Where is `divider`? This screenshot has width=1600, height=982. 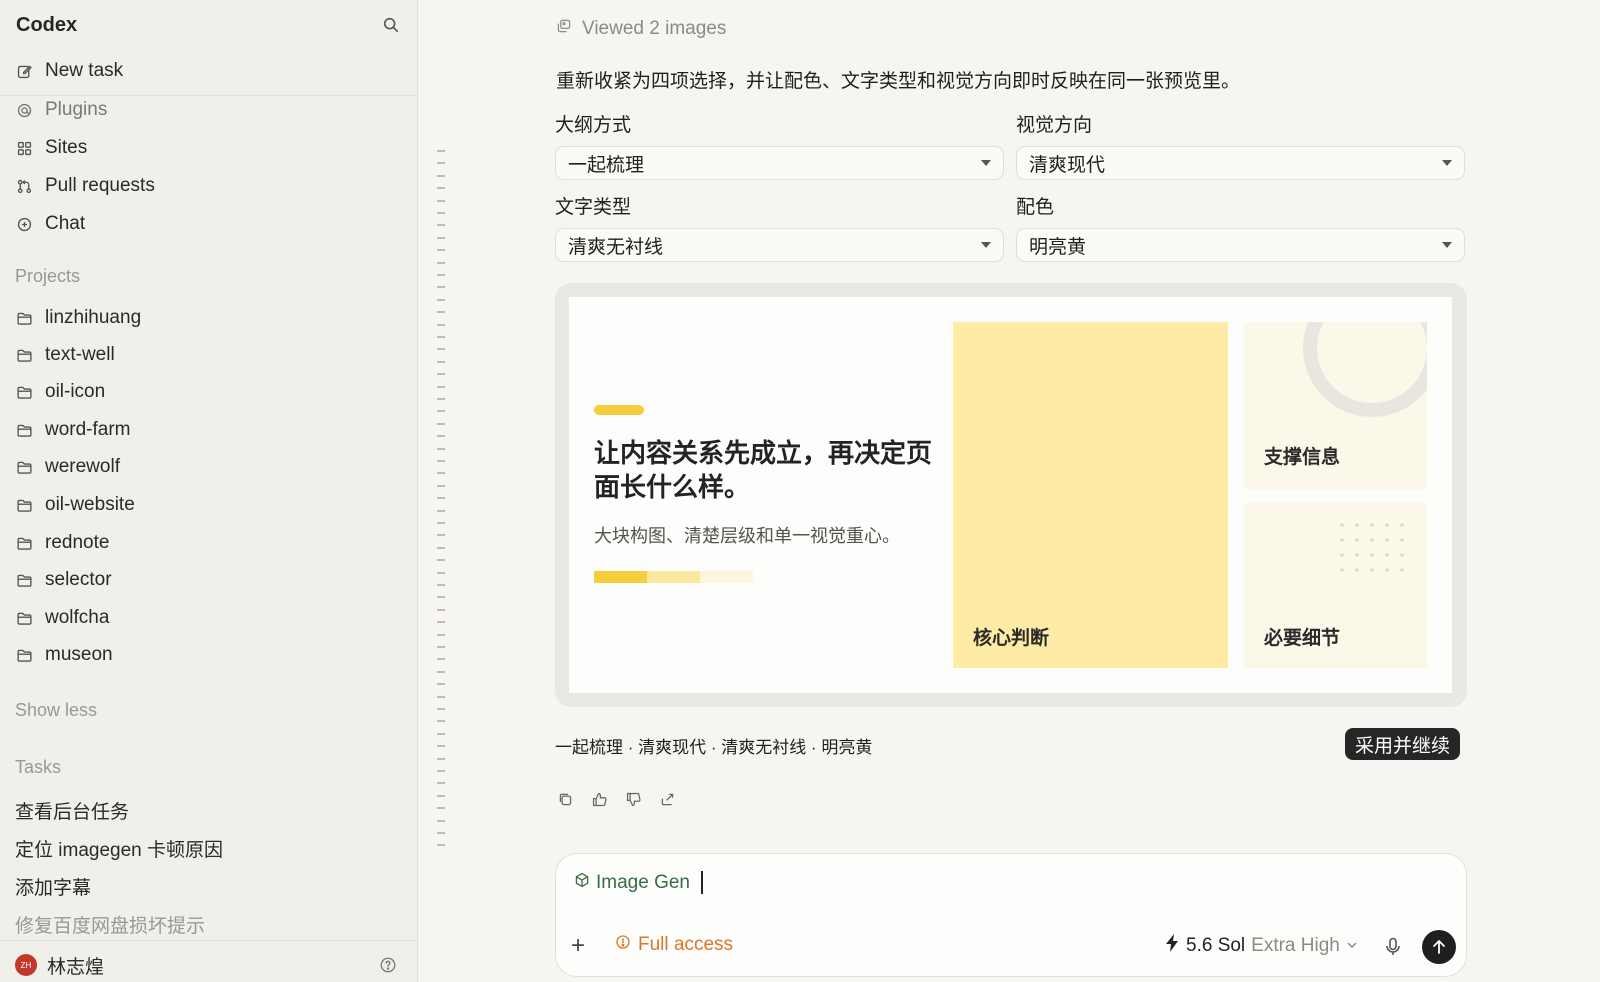 divider is located at coordinates (209, 940).